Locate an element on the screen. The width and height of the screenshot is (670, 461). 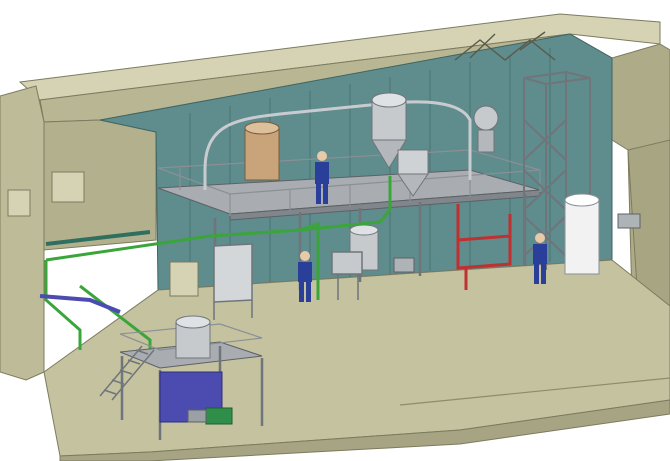
copper-reactor is located at coordinates (262, 151).